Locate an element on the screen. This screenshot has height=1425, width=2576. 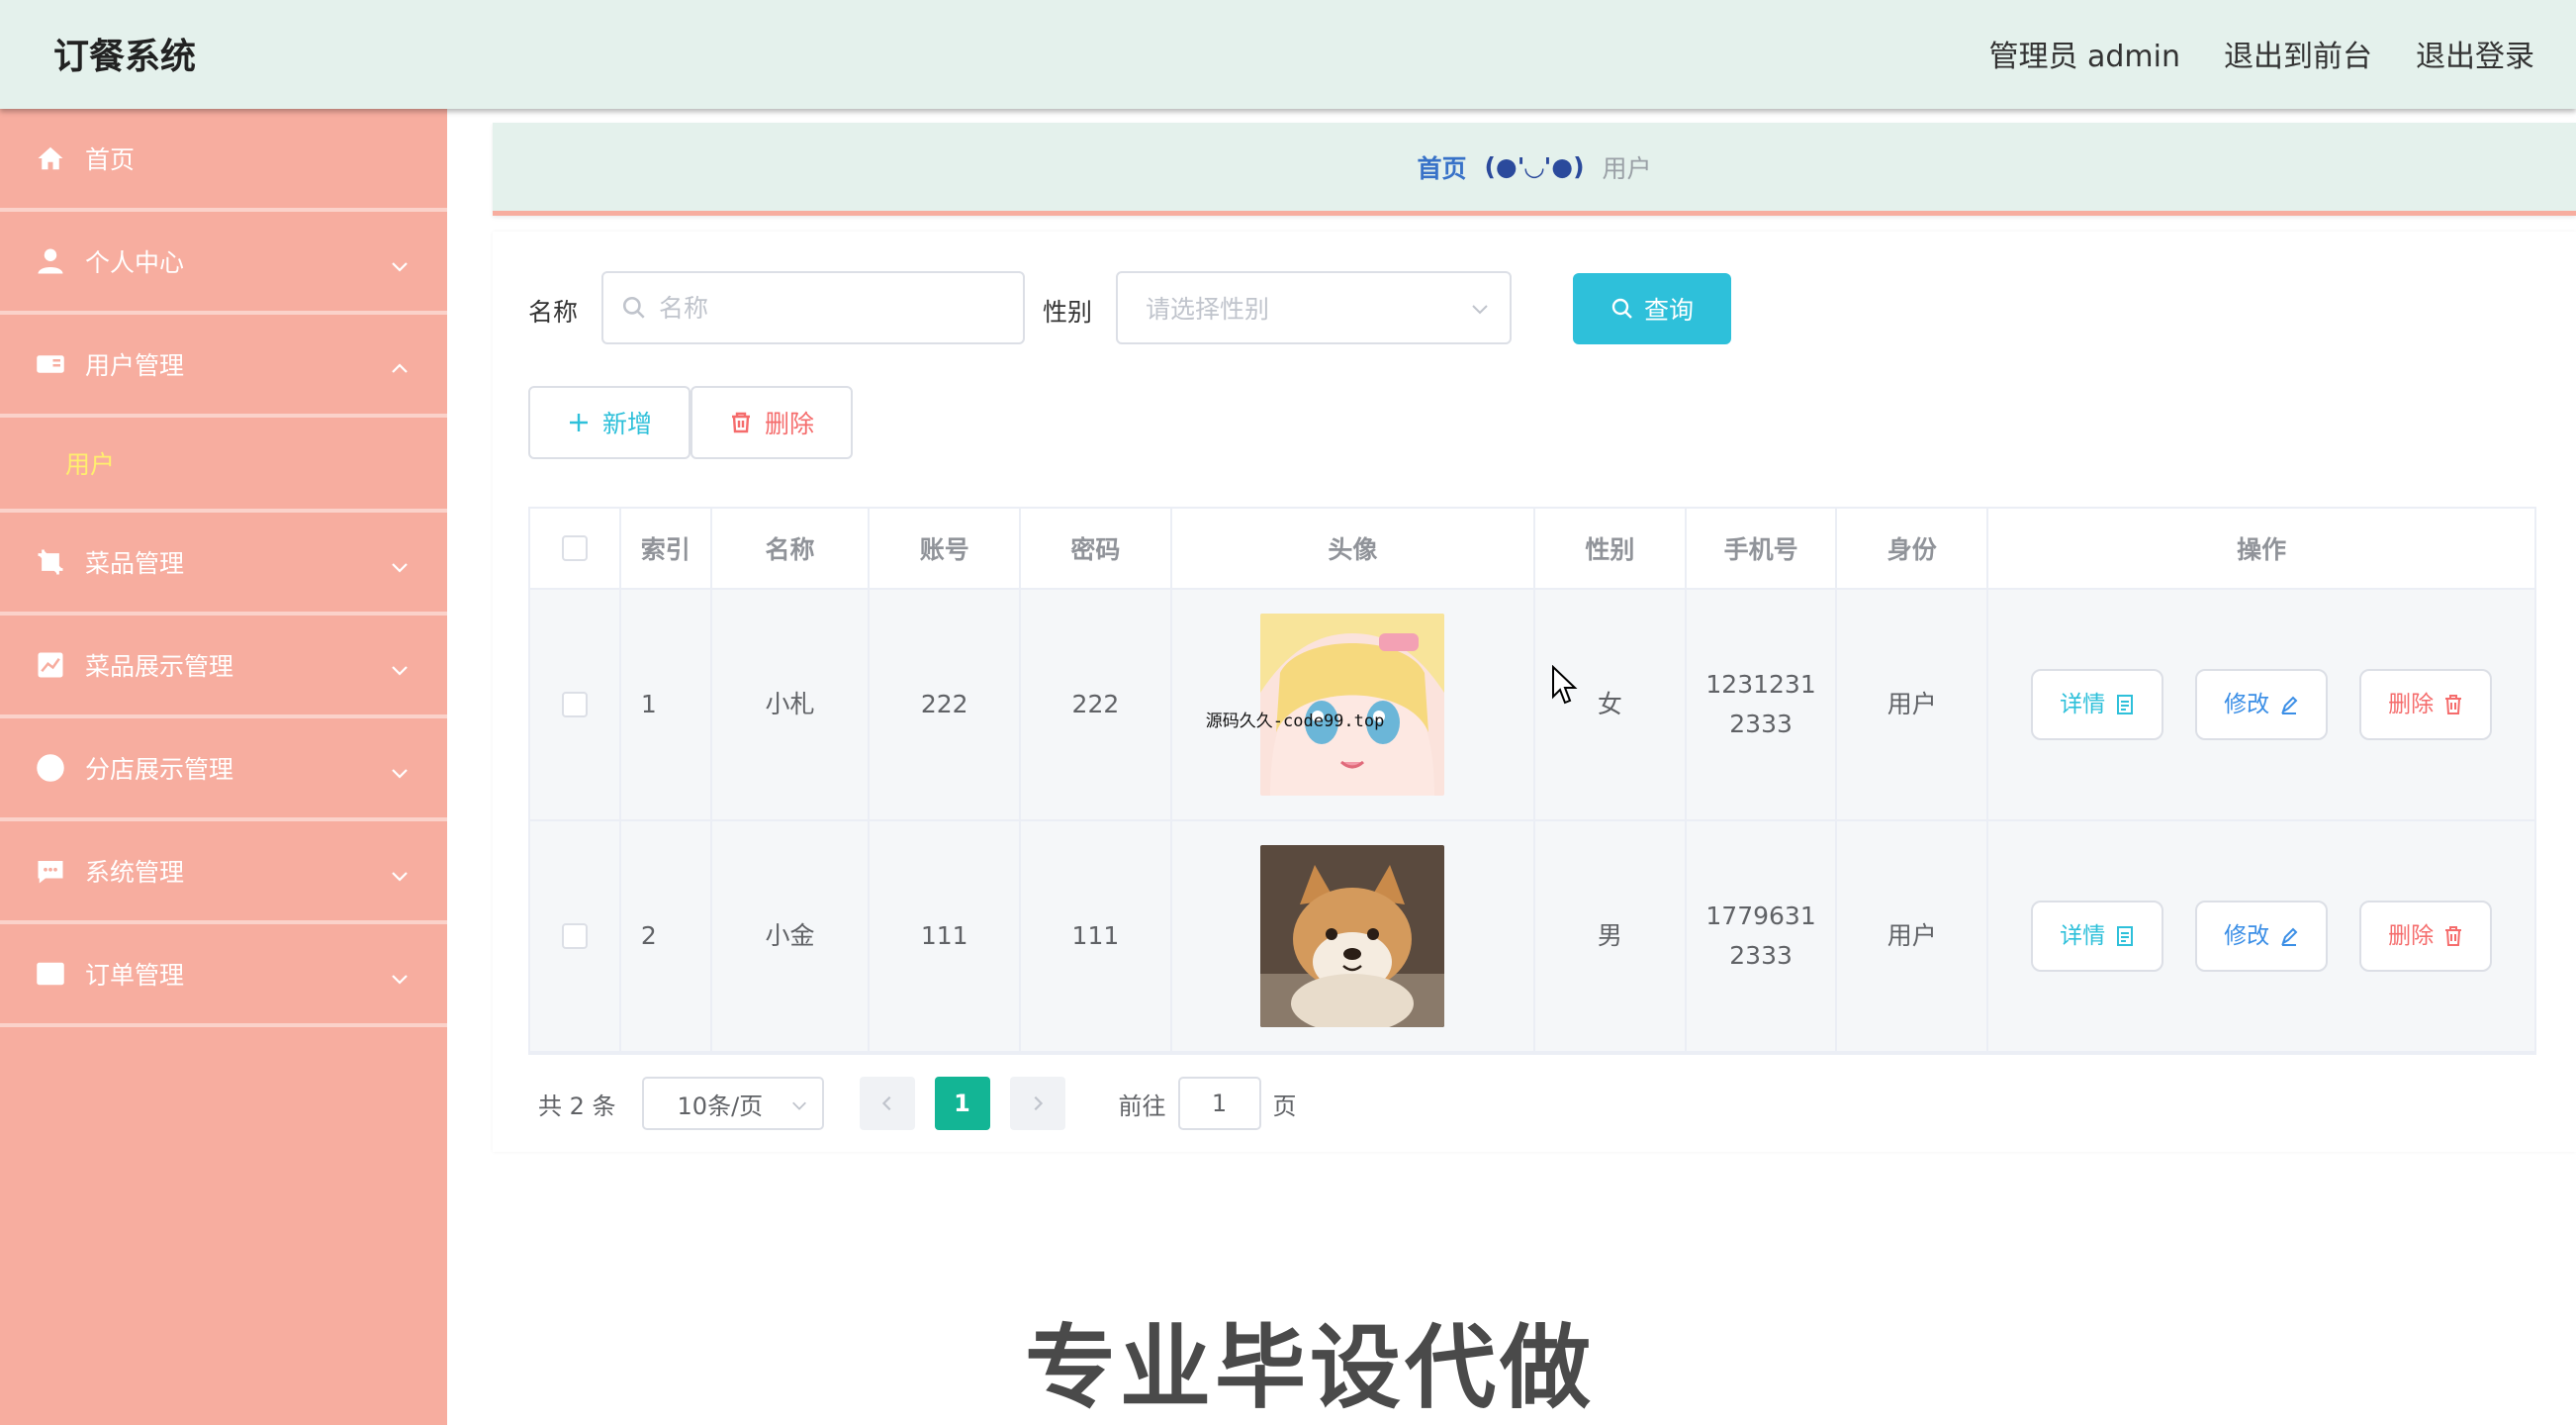
gender-select-placeholder: 请选择性别 is located at coordinates (1208, 309).